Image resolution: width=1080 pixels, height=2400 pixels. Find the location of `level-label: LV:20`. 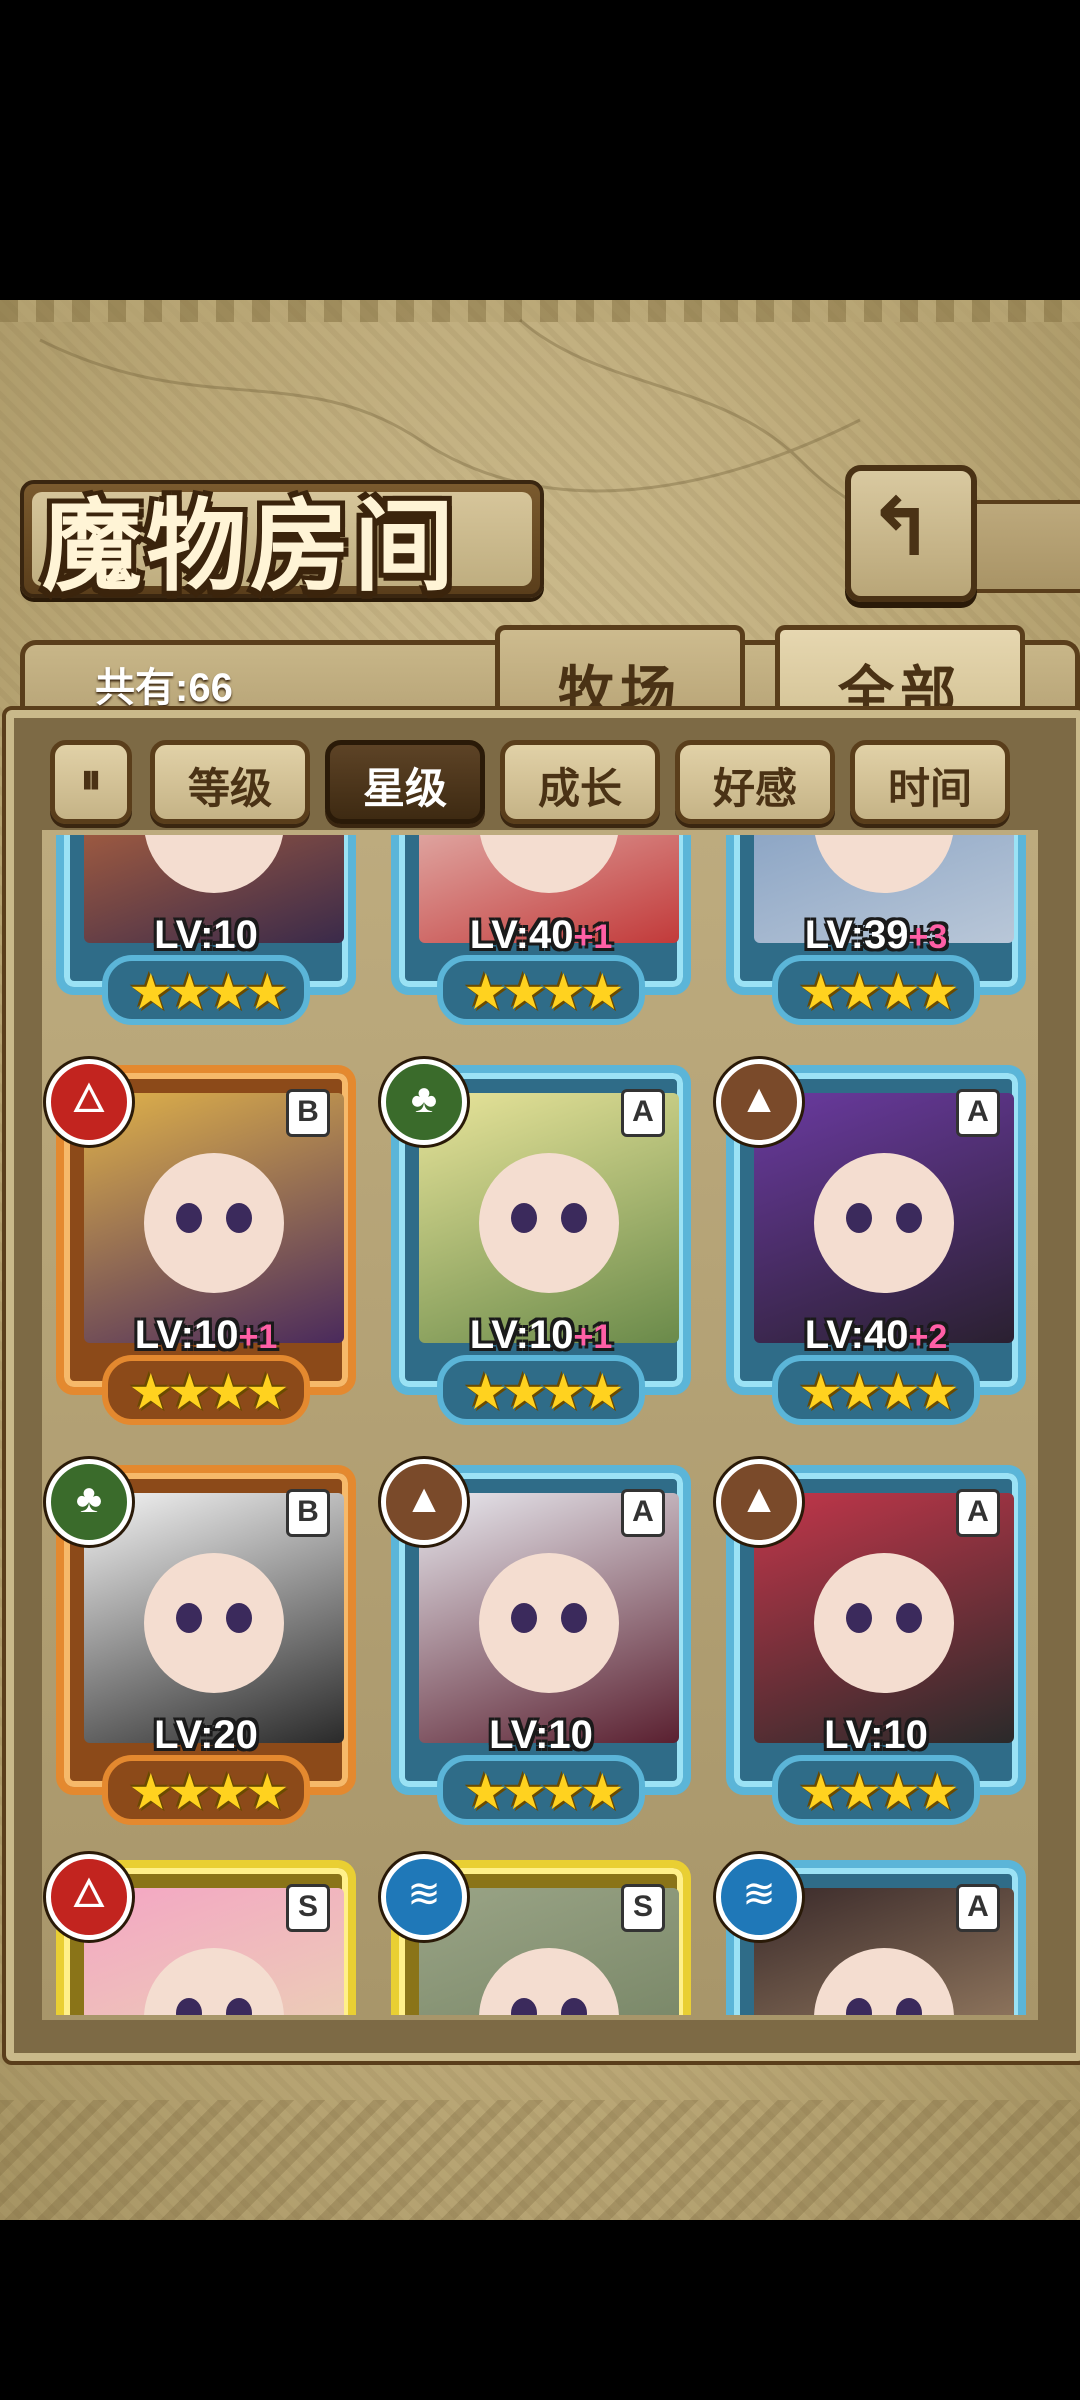

level-label: LV:20 is located at coordinates (206, 1735).